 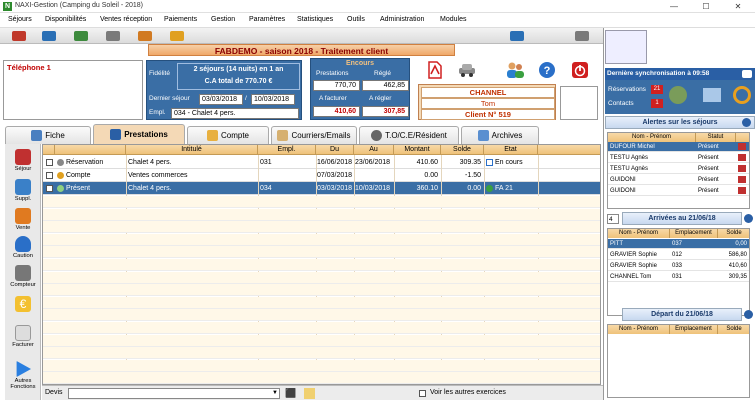 What do you see at coordinates (733, 329) in the screenshot?
I see `departures-header-solde: Solde` at bounding box center [733, 329].